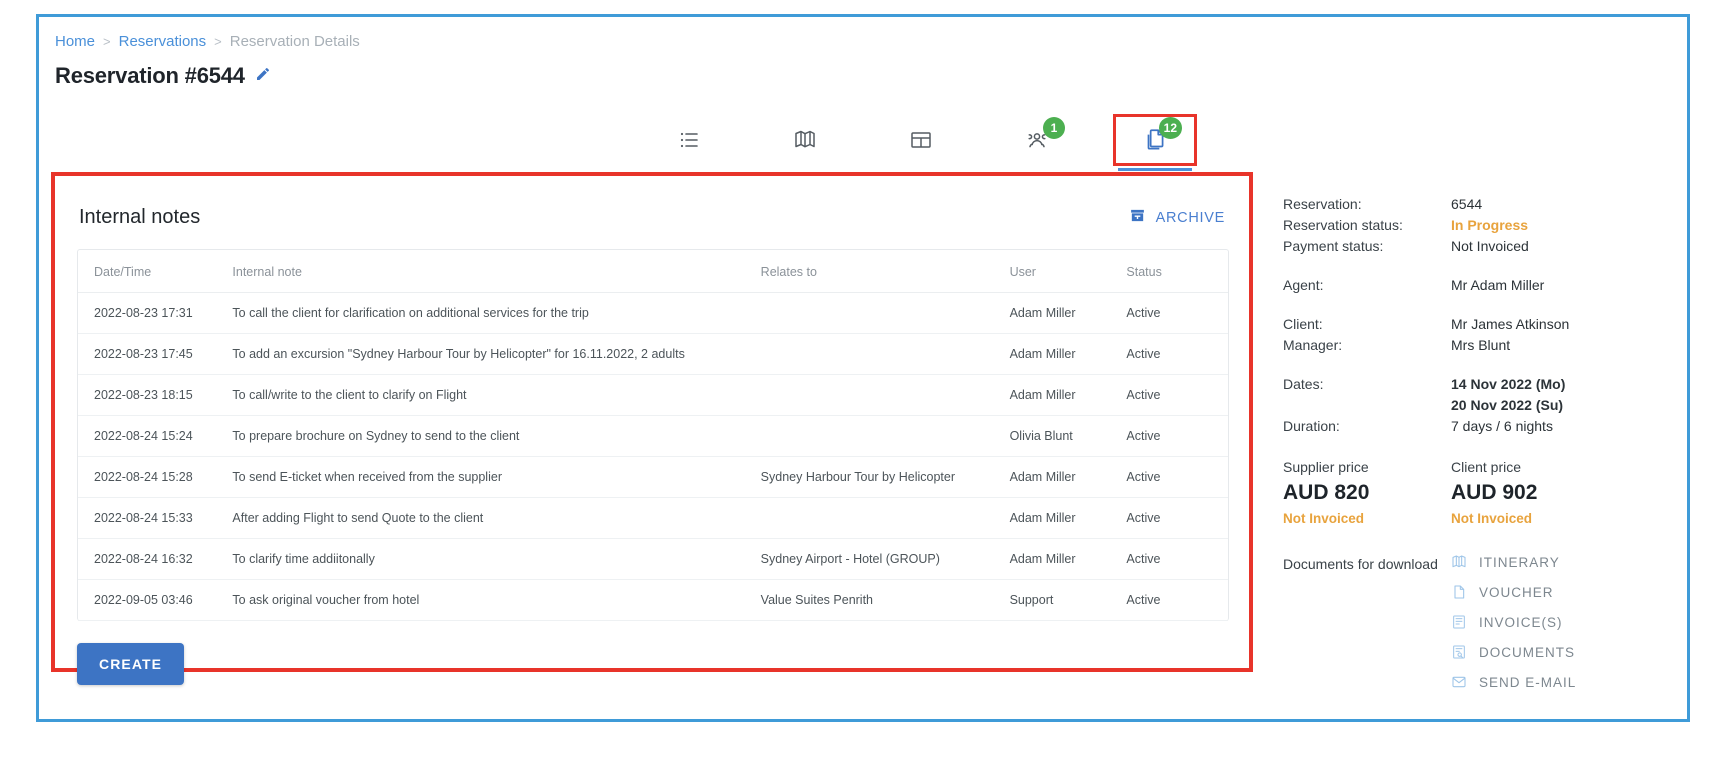  What do you see at coordinates (496, 559) in the screenshot?
I see `cell-note: To clarify time addiitonally` at bounding box center [496, 559].